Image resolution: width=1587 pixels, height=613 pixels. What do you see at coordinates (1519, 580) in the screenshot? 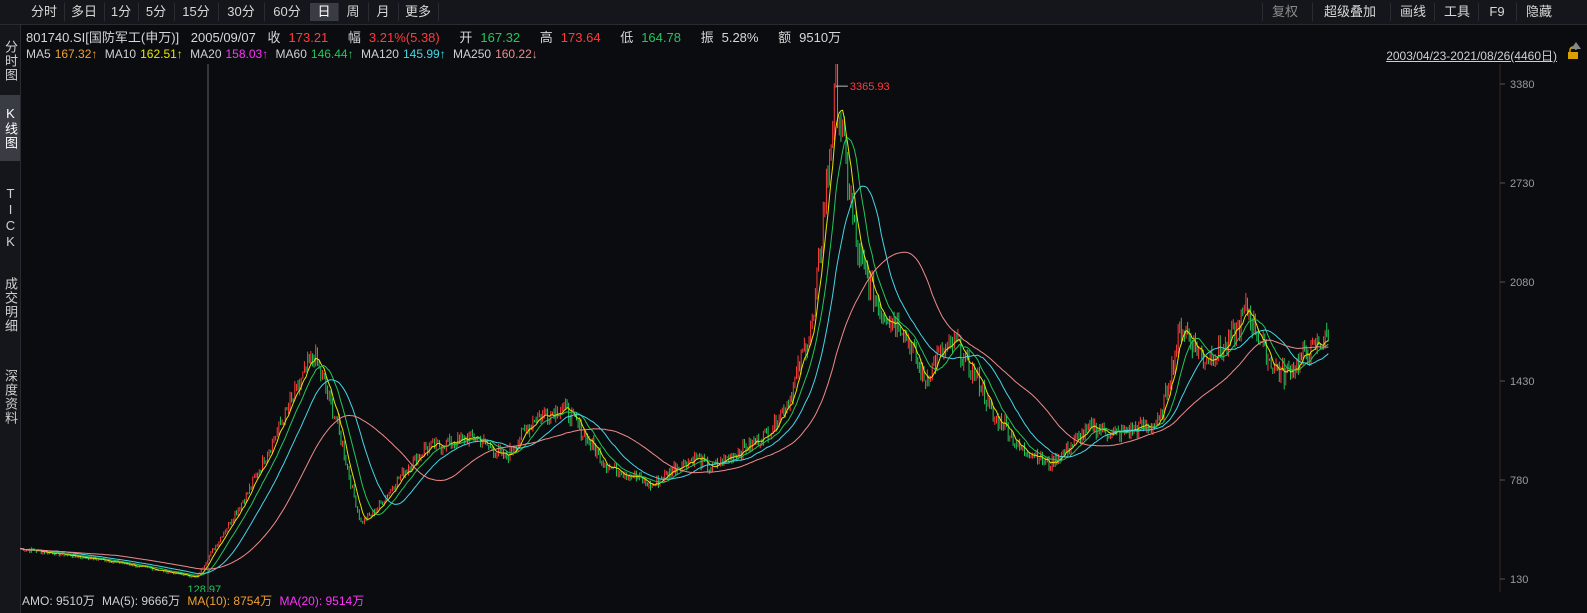
I see `y-tick-label: 130` at bounding box center [1519, 580].